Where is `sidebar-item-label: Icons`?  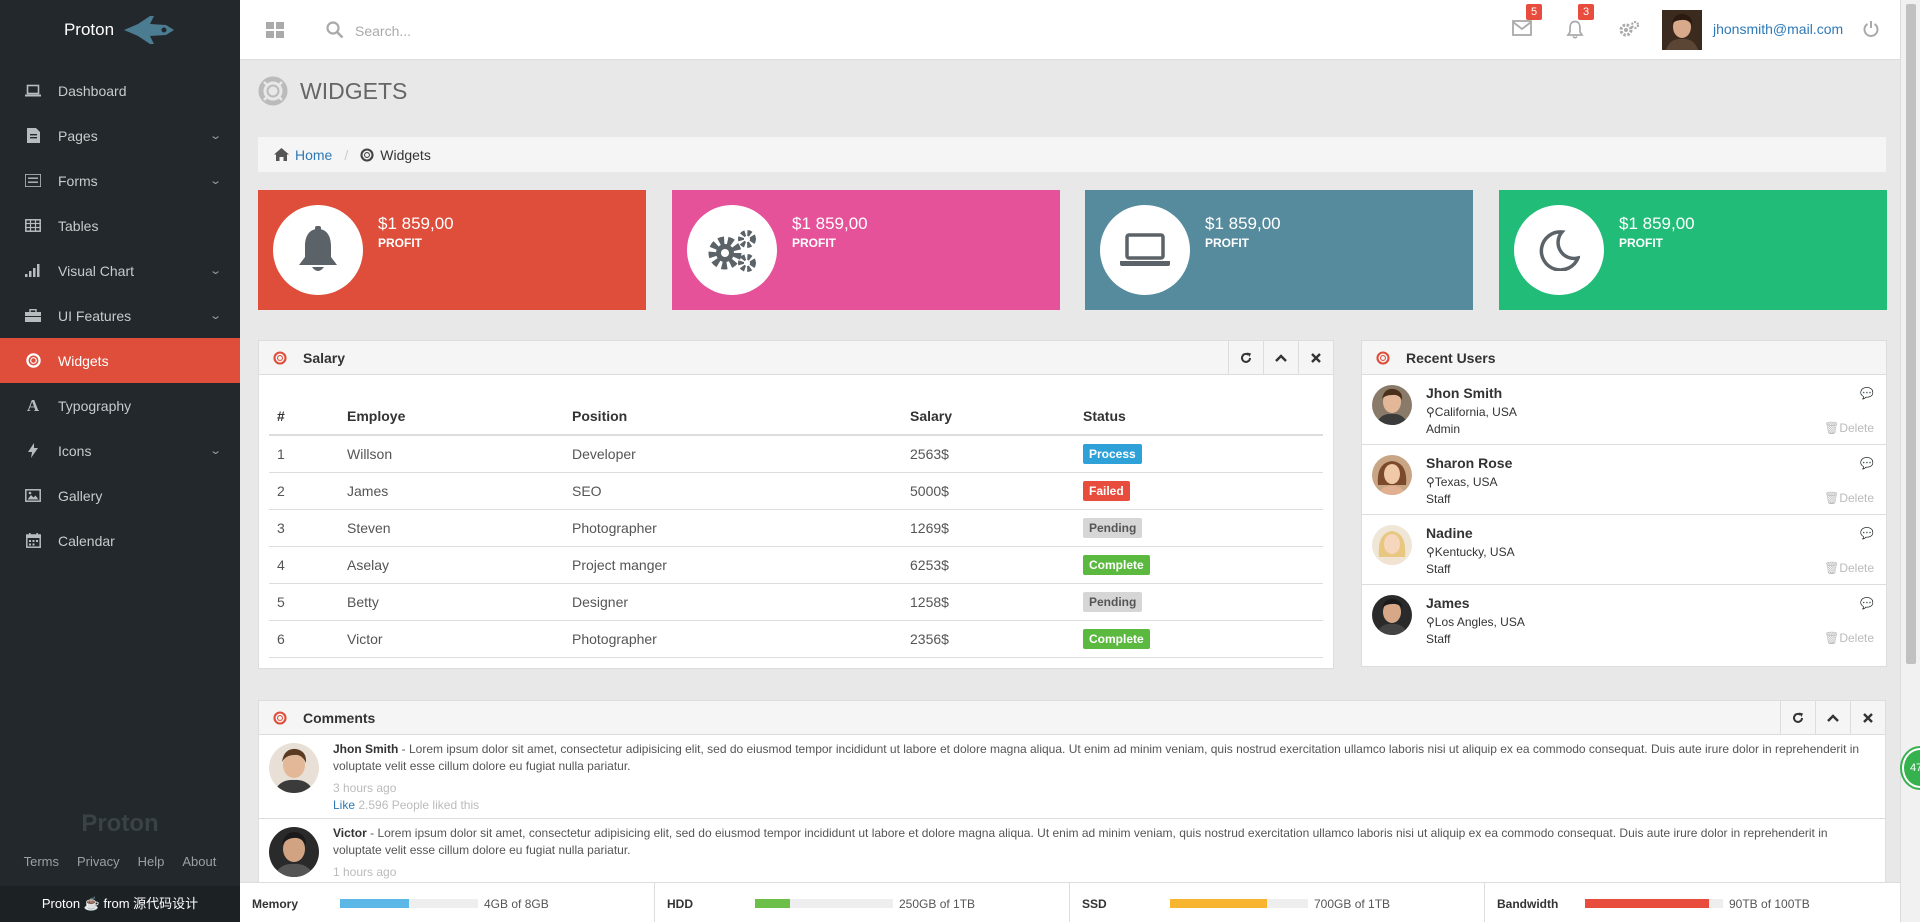
sidebar-item-label: Icons is located at coordinates (75, 450).